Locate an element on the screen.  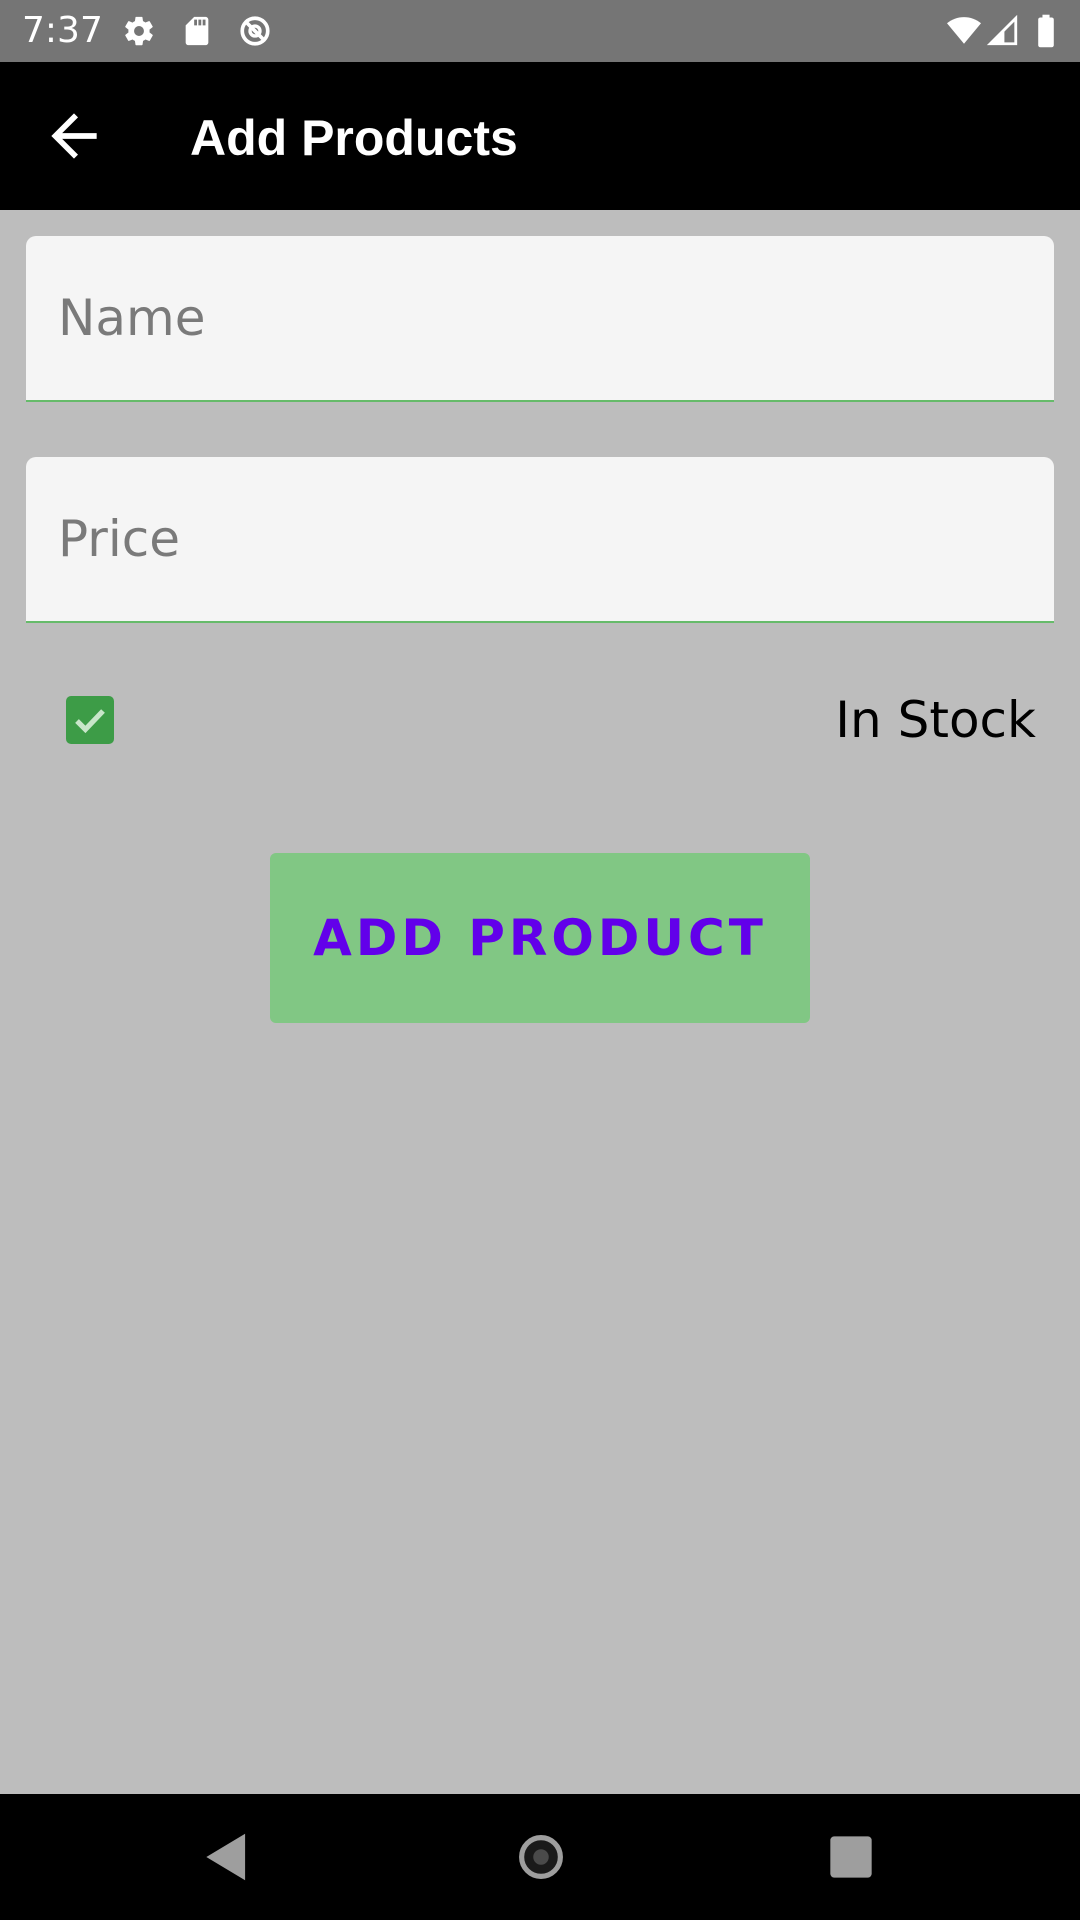
add-product-button: ADD PRODUCT is located at coordinates (540, 938).